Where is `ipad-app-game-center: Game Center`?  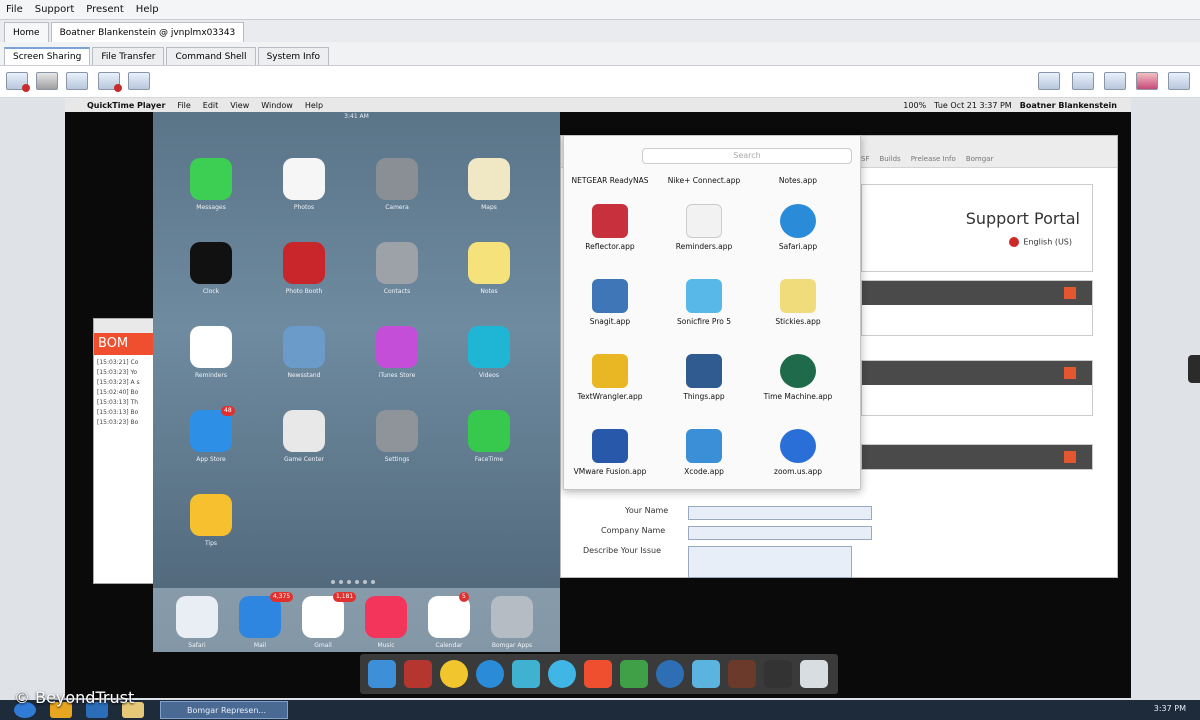
ipad-app-game-center: Game Center is located at coordinates (304, 436).